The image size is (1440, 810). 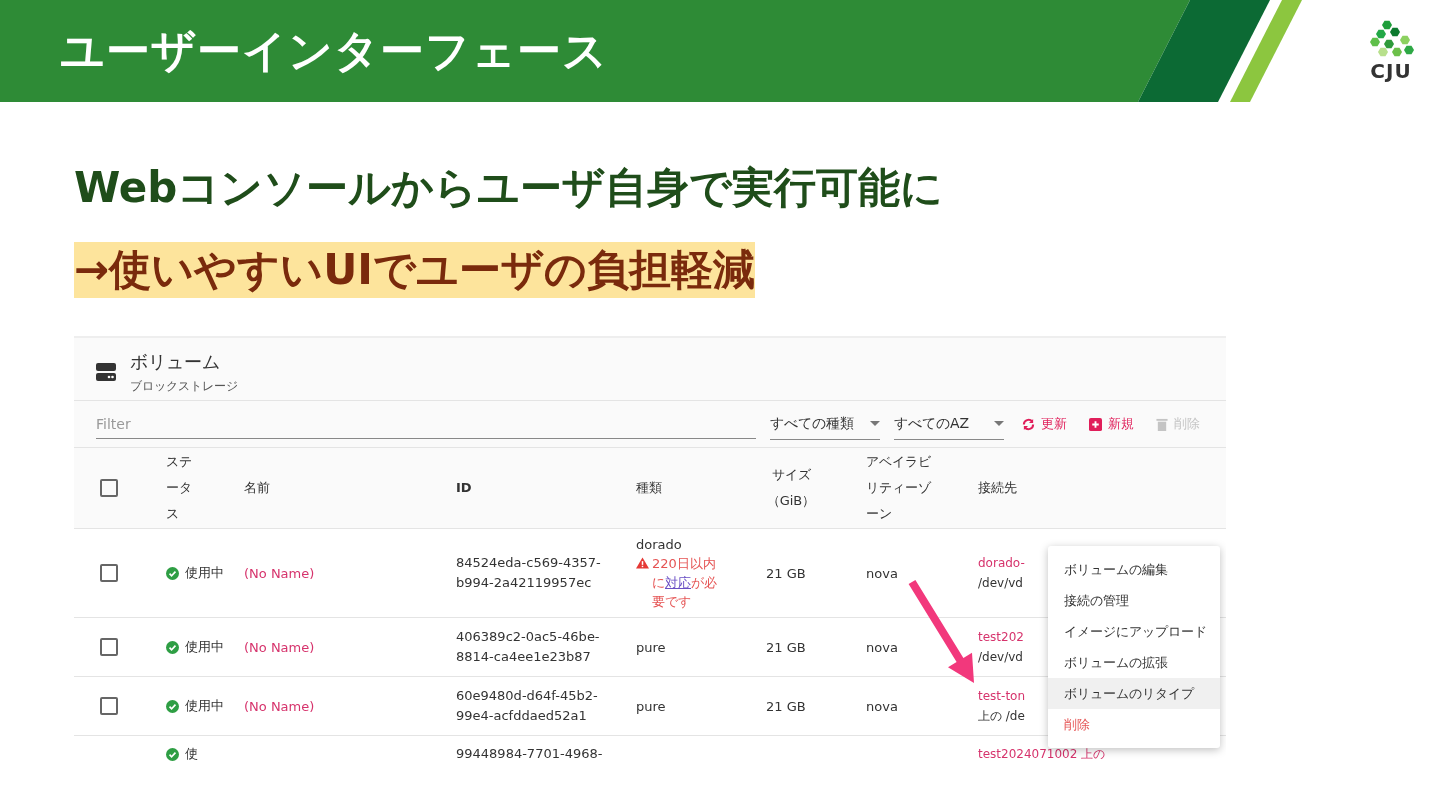 I want to click on attachment-link: test-ton, so click(x=1002, y=696).